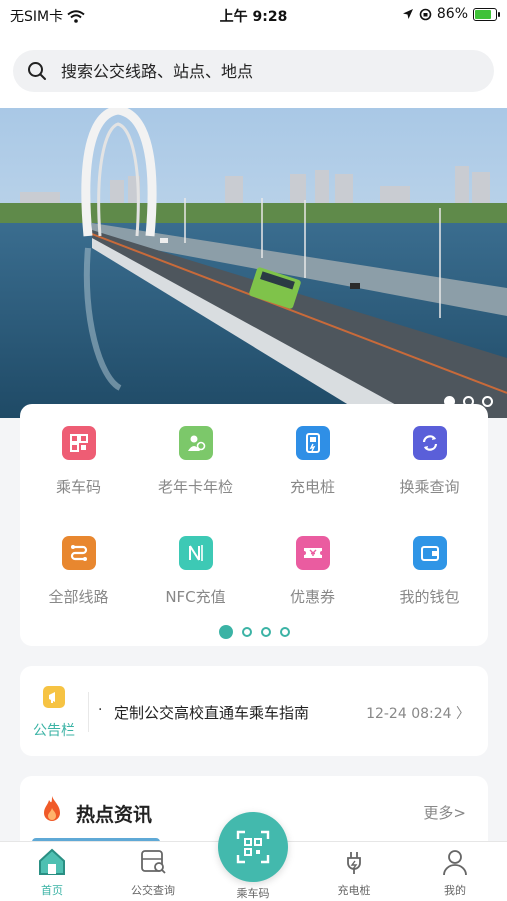  Describe the element at coordinates (261, 71) in the screenshot. I see `search-input` at that location.